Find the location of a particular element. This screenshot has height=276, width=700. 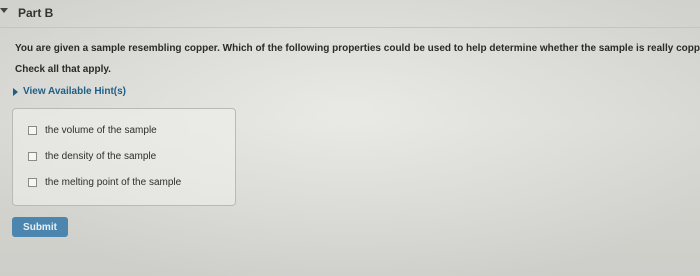

option-melting-point: the melting point of the sample is located at coordinates (104, 182).